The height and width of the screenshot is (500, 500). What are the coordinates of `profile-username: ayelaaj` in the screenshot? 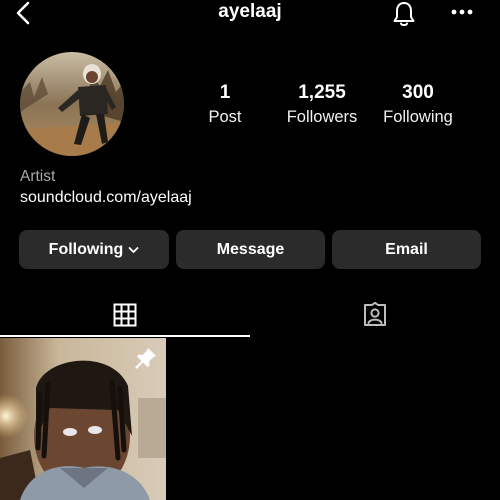 It's located at (250, 11).